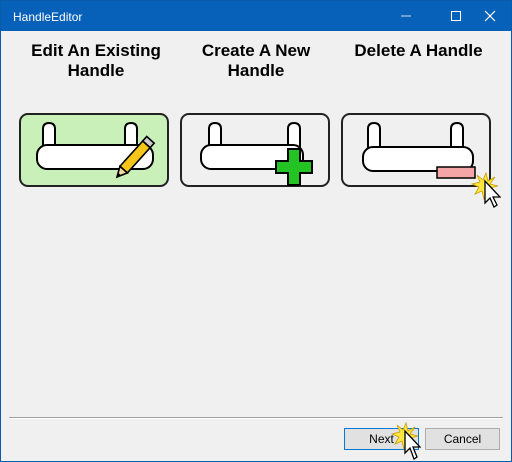 The image size is (512, 462). I want to click on maximize-icon, so click(456, 16).